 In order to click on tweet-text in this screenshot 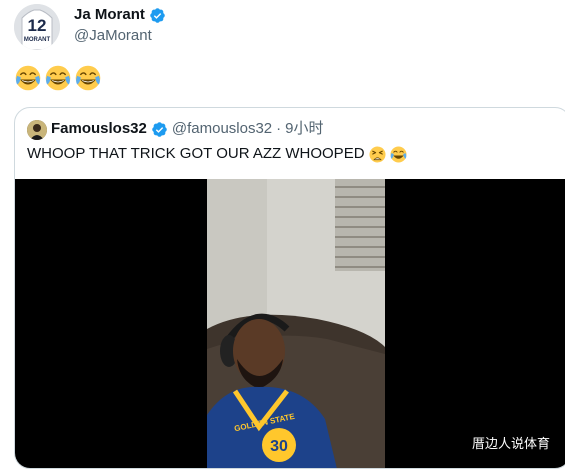, I will do `click(58, 78)`.